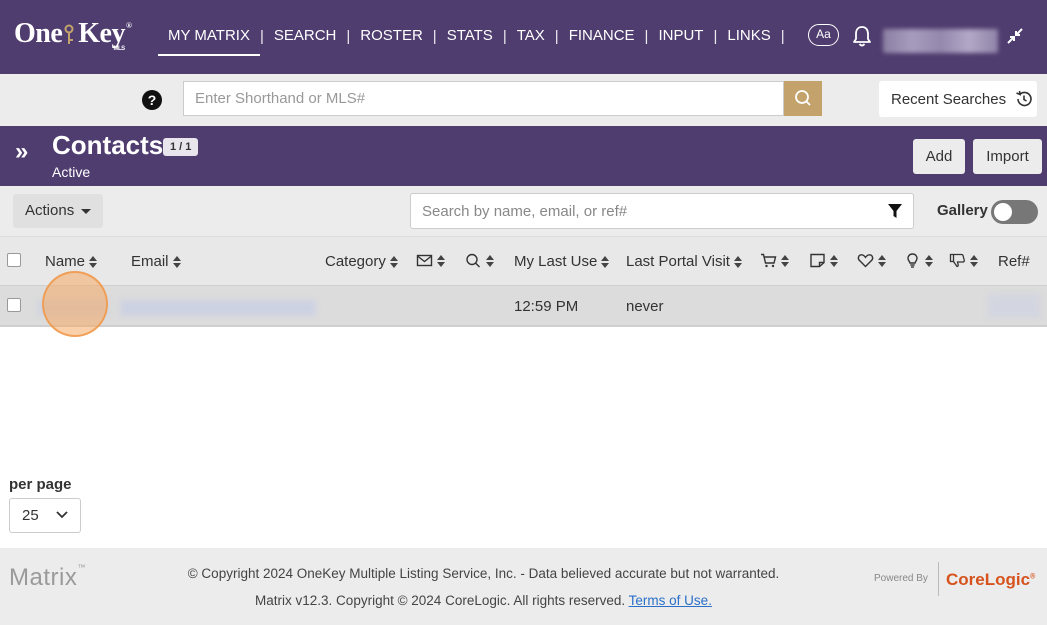 The width and height of the screenshot is (1047, 625). I want to click on shorthand-search-input, so click(483, 98).